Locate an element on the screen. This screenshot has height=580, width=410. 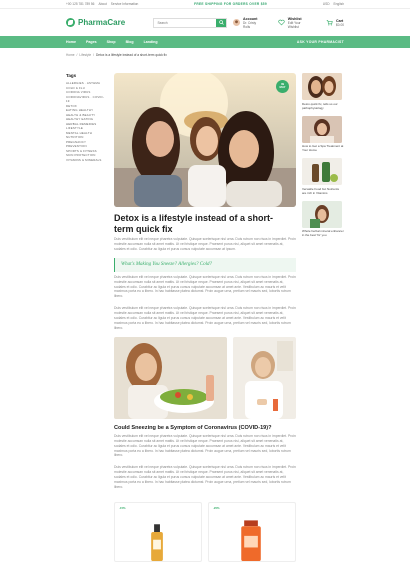
post-title: How to Get a Spa Treatment at Your Home is located at coordinates (323, 148).